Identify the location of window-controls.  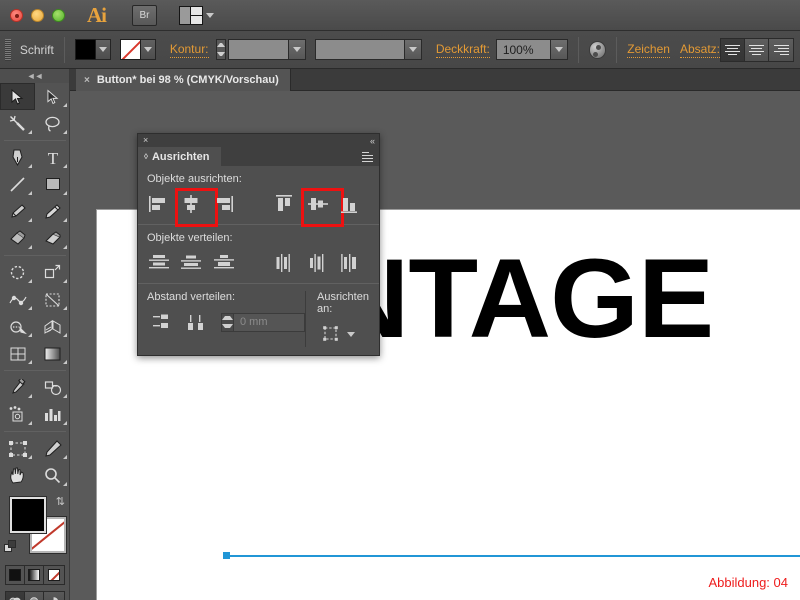
(37, 15).